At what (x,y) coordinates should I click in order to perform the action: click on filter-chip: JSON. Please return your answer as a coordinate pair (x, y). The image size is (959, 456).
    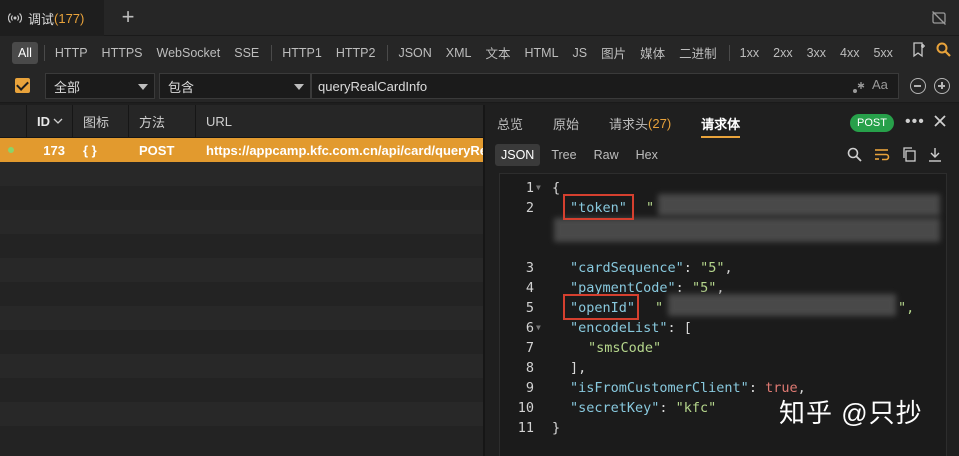
    Looking at the image, I should click on (414, 53).